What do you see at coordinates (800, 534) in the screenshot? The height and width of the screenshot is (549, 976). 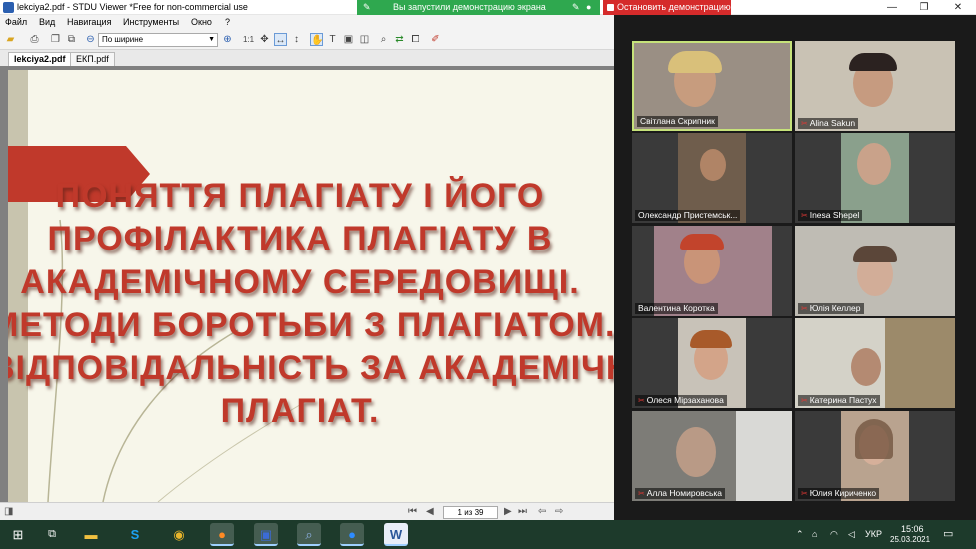 I see `tray-chevron-icon: ⌃` at bounding box center [800, 534].